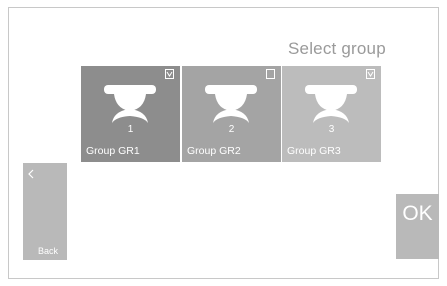  What do you see at coordinates (214, 151) in the screenshot?
I see `group-name: Group GR2` at bounding box center [214, 151].